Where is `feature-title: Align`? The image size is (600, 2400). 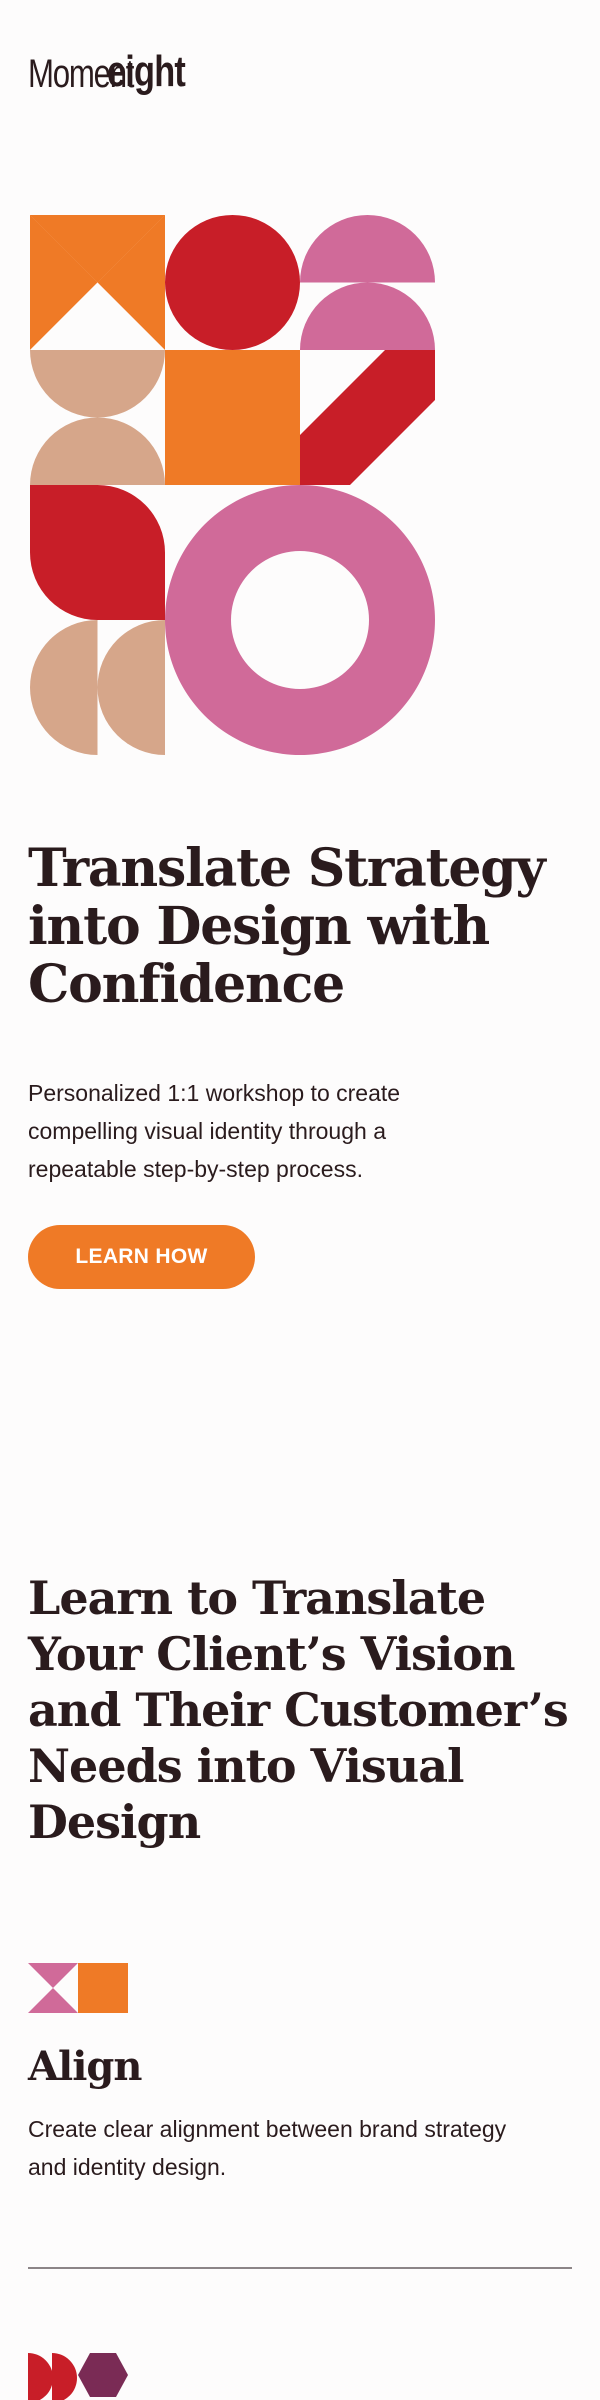
feature-title: Align is located at coordinates (85, 2066).